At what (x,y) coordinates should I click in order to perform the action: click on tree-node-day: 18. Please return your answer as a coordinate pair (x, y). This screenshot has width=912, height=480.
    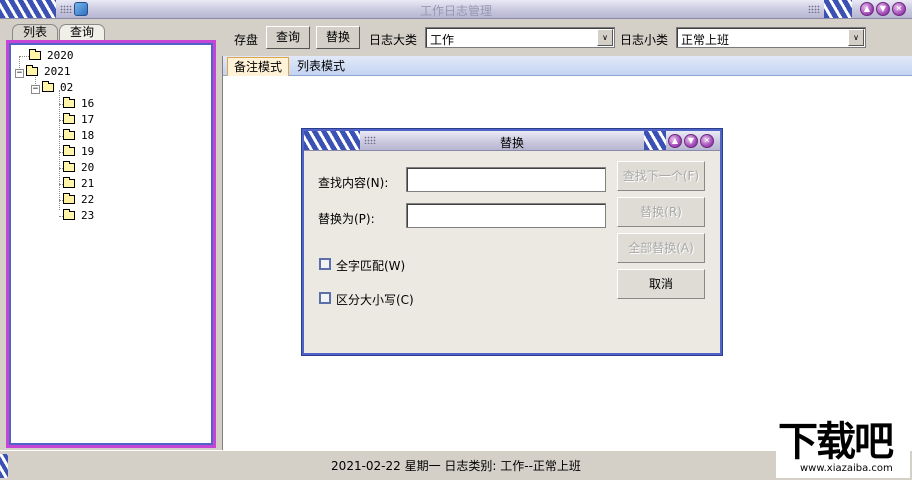
    Looking at the image, I should click on (54, 136).